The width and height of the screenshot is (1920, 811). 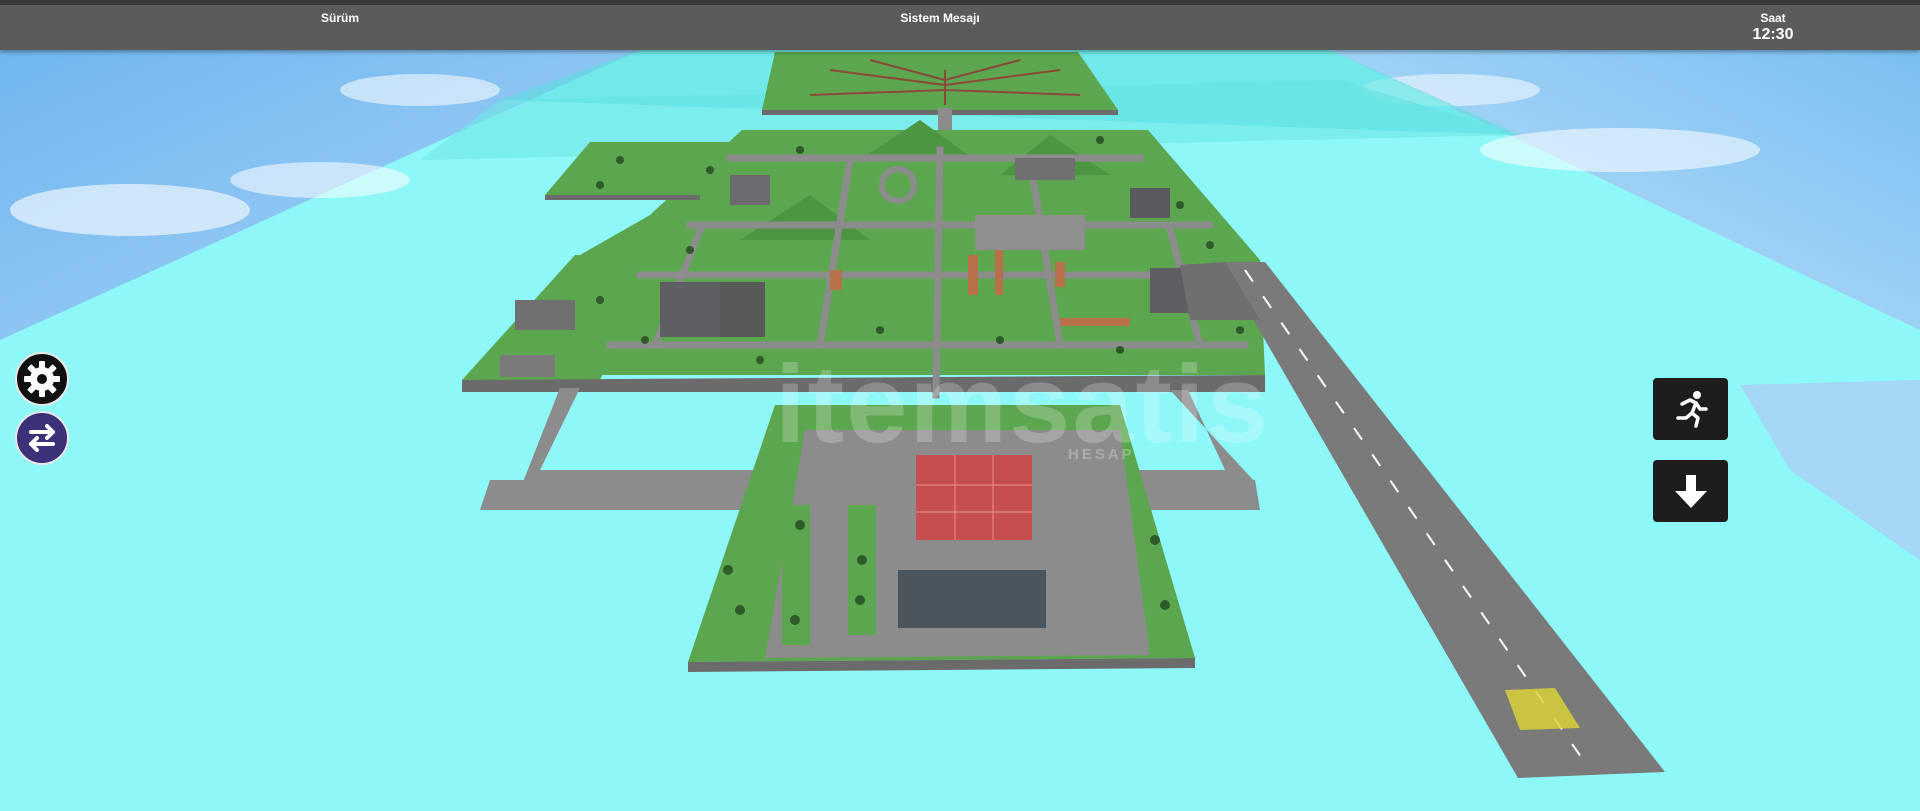 What do you see at coordinates (1022, 404) in the screenshot?
I see `watermark-brand: itemsatis` at bounding box center [1022, 404].